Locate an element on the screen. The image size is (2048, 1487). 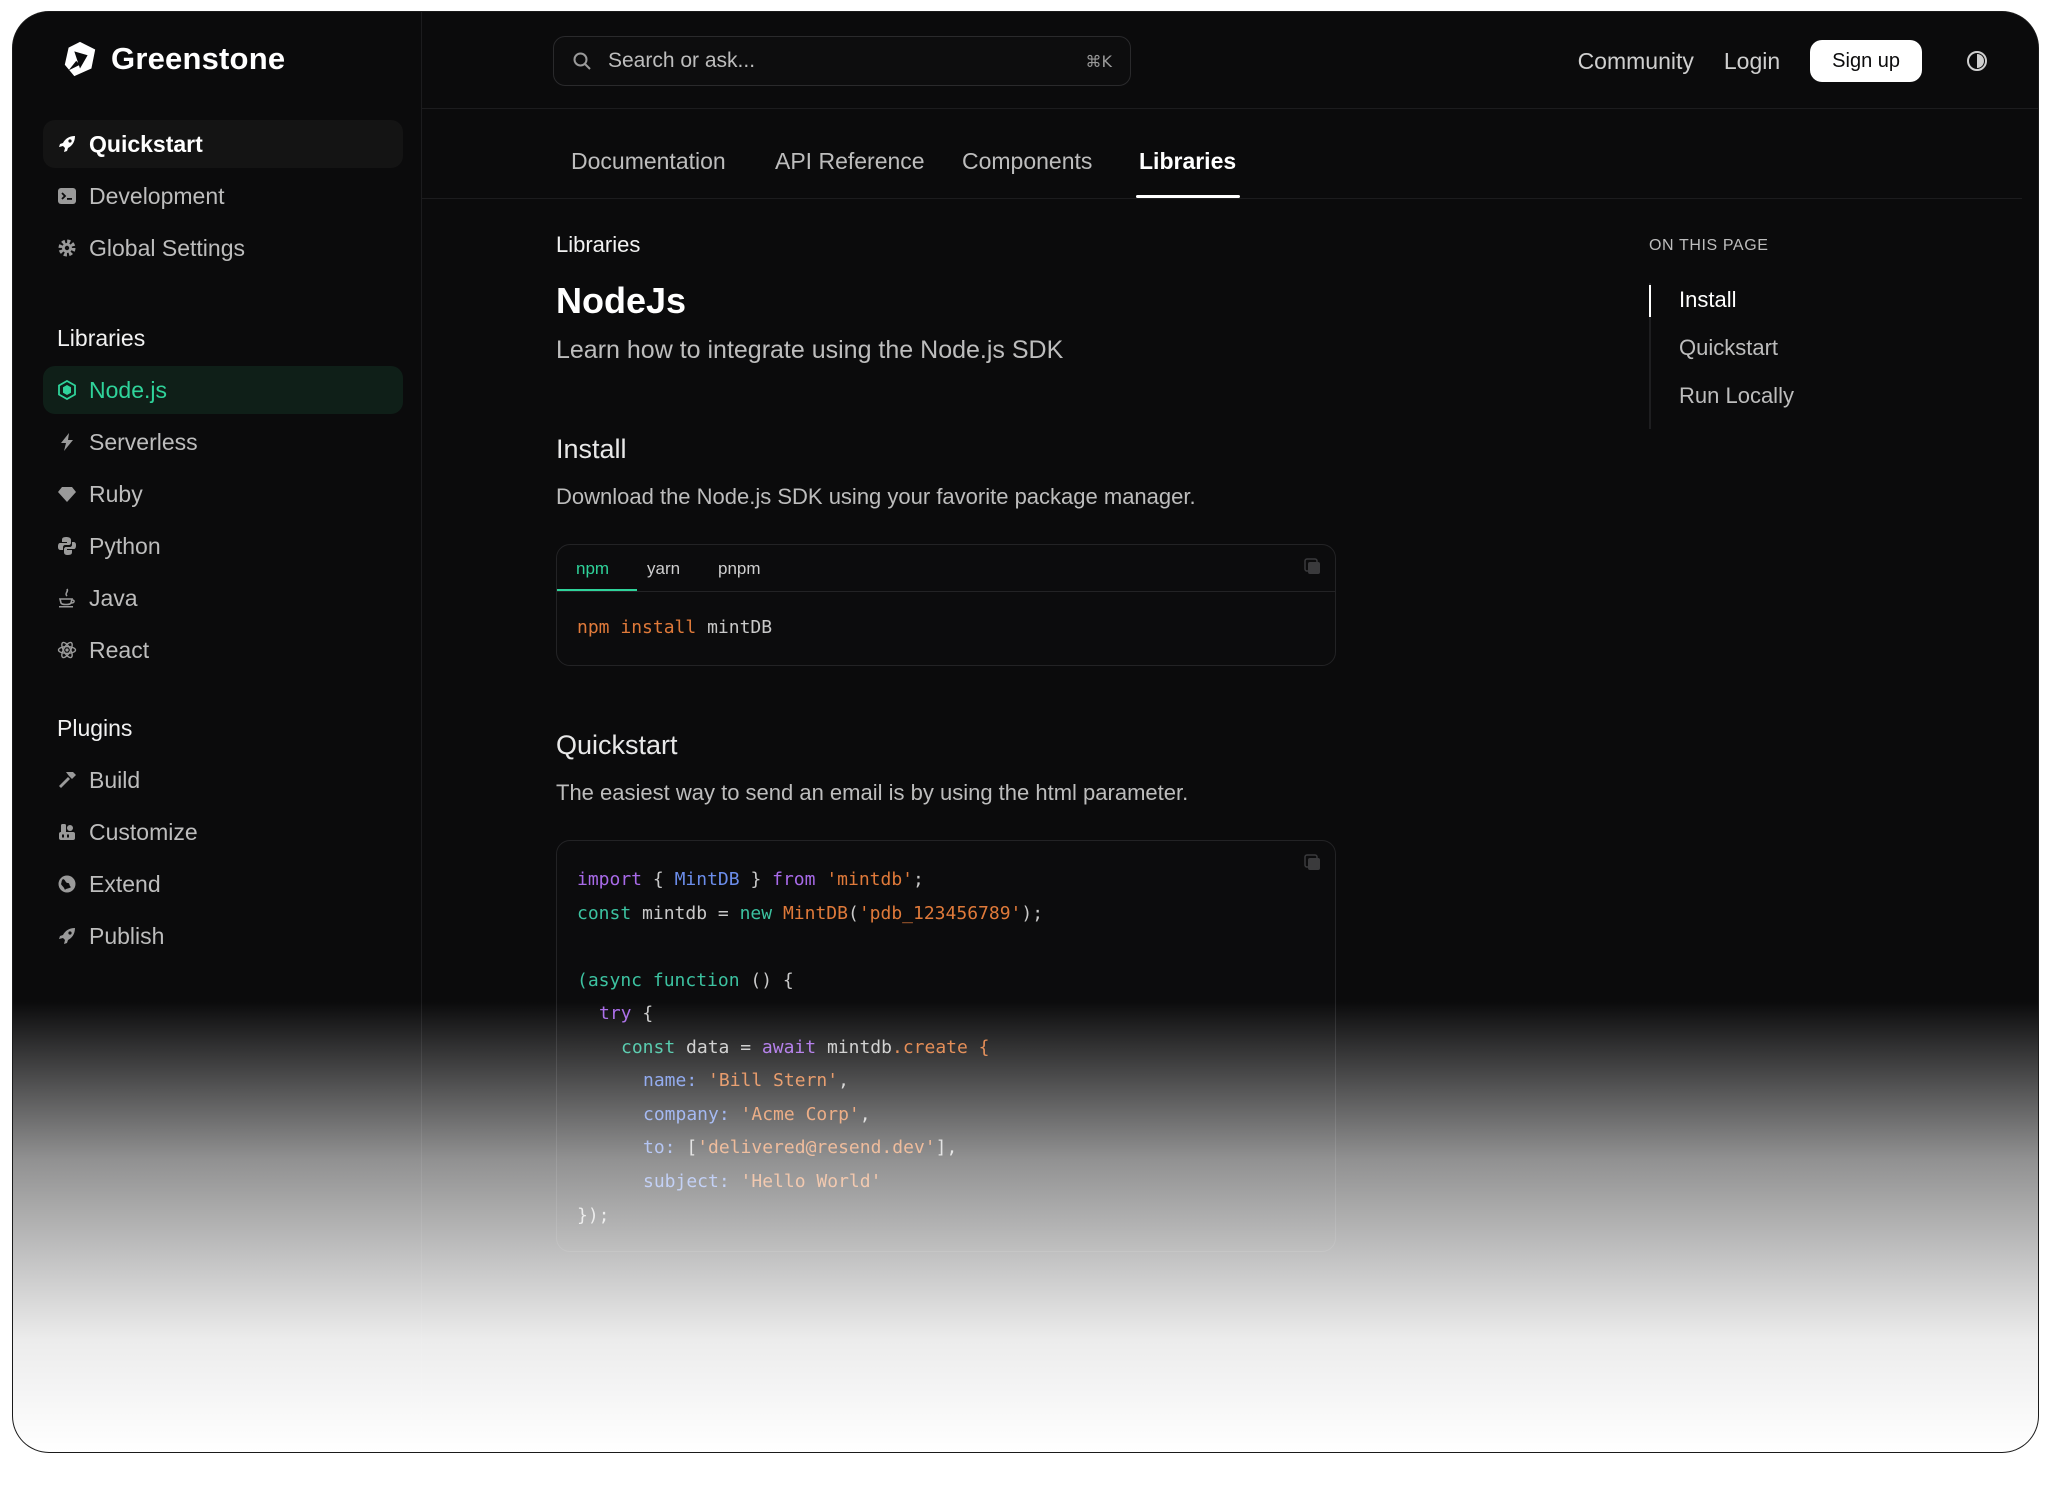
nodejs-icon is located at coordinates (67, 390).